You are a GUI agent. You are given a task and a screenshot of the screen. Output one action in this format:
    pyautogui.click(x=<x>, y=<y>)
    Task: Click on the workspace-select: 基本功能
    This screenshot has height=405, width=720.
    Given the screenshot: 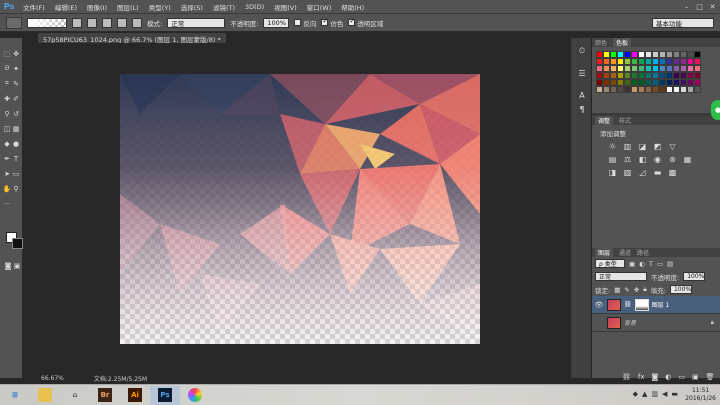 What is the action you would take?
    pyautogui.click(x=683, y=23)
    